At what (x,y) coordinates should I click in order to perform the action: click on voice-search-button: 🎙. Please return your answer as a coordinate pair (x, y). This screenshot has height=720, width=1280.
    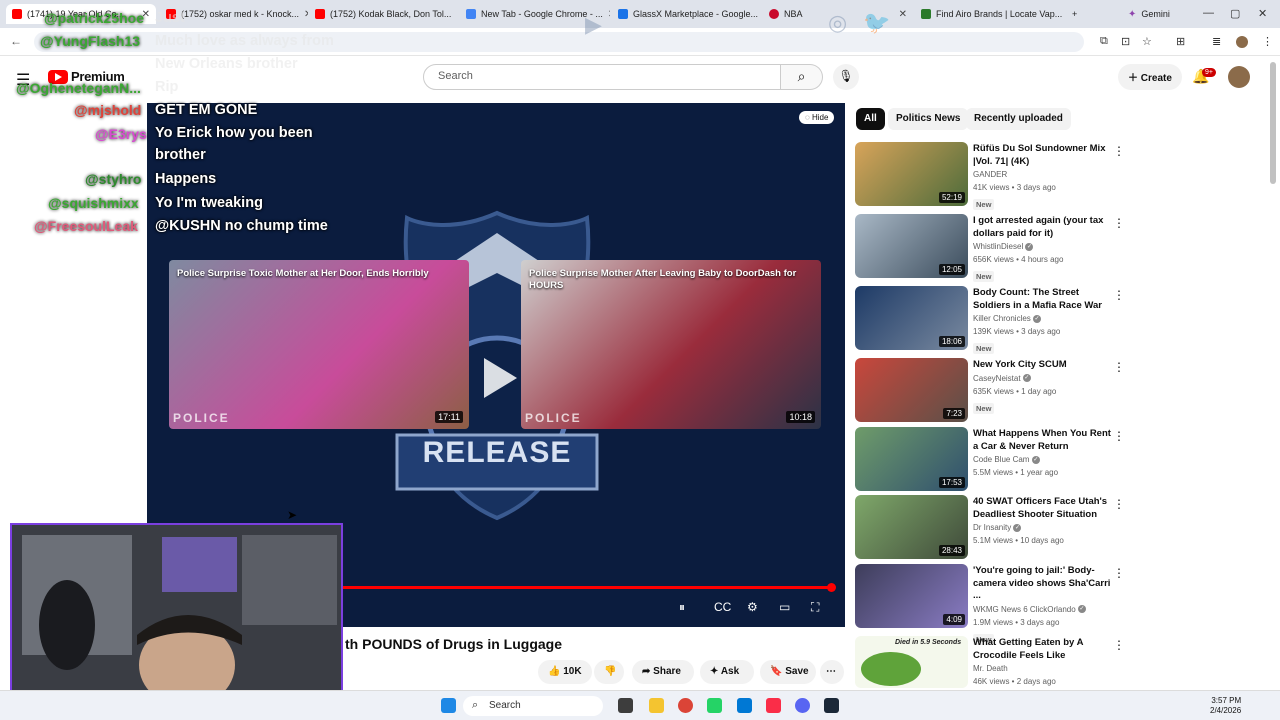
    Looking at the image, I should click on (846, 77).